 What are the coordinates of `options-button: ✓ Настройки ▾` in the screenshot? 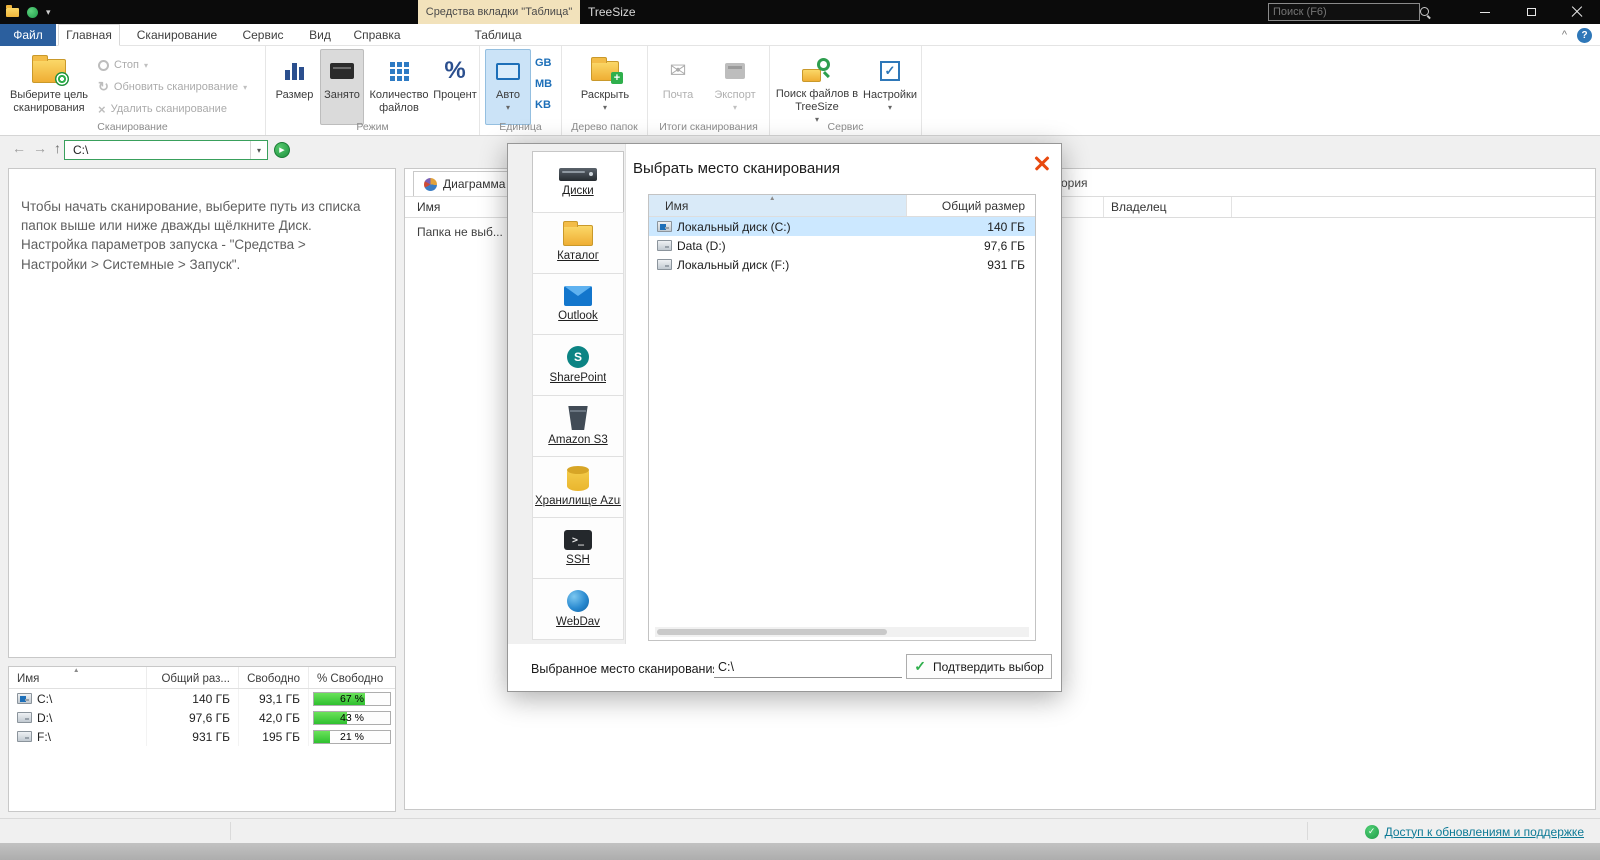 It's located at (890, 87).